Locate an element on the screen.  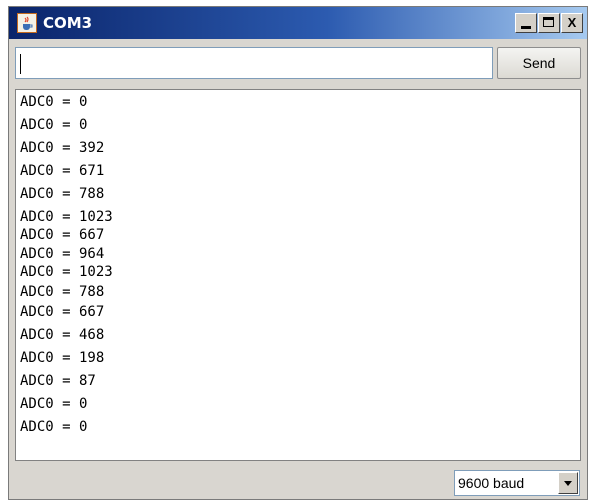
output-line: ADC0 = 87 is located at coordinates (58, 381).